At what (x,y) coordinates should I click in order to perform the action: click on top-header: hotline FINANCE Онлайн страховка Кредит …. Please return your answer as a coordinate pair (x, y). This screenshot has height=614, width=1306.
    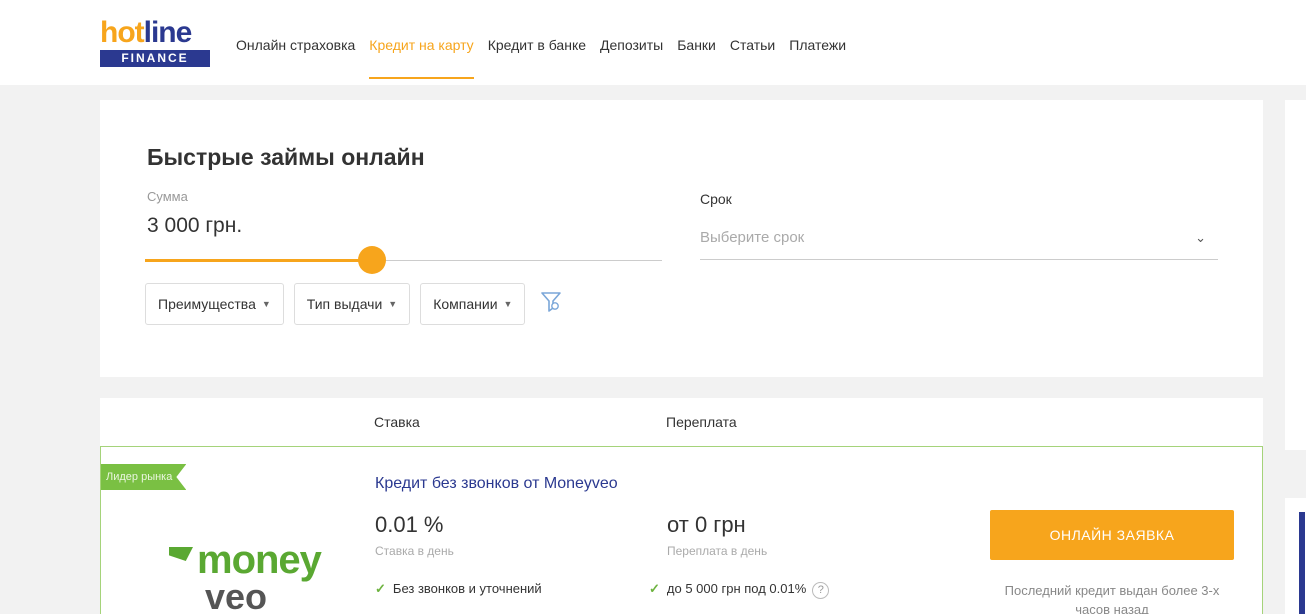
    Looking at the image, I should click on (653, 42).